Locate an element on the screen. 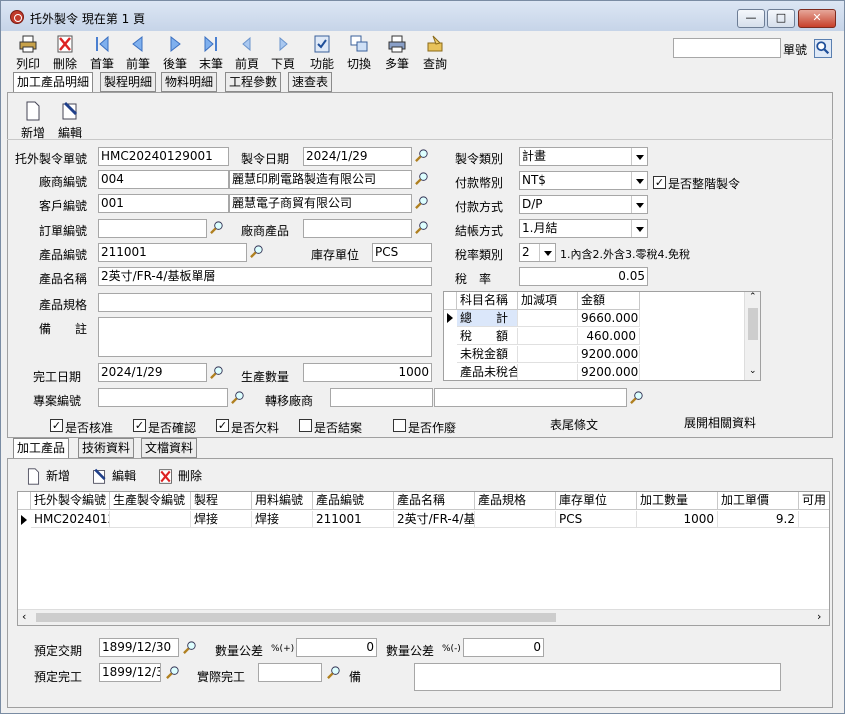  switch-button: 切換 is located at coordinates (359, 53).